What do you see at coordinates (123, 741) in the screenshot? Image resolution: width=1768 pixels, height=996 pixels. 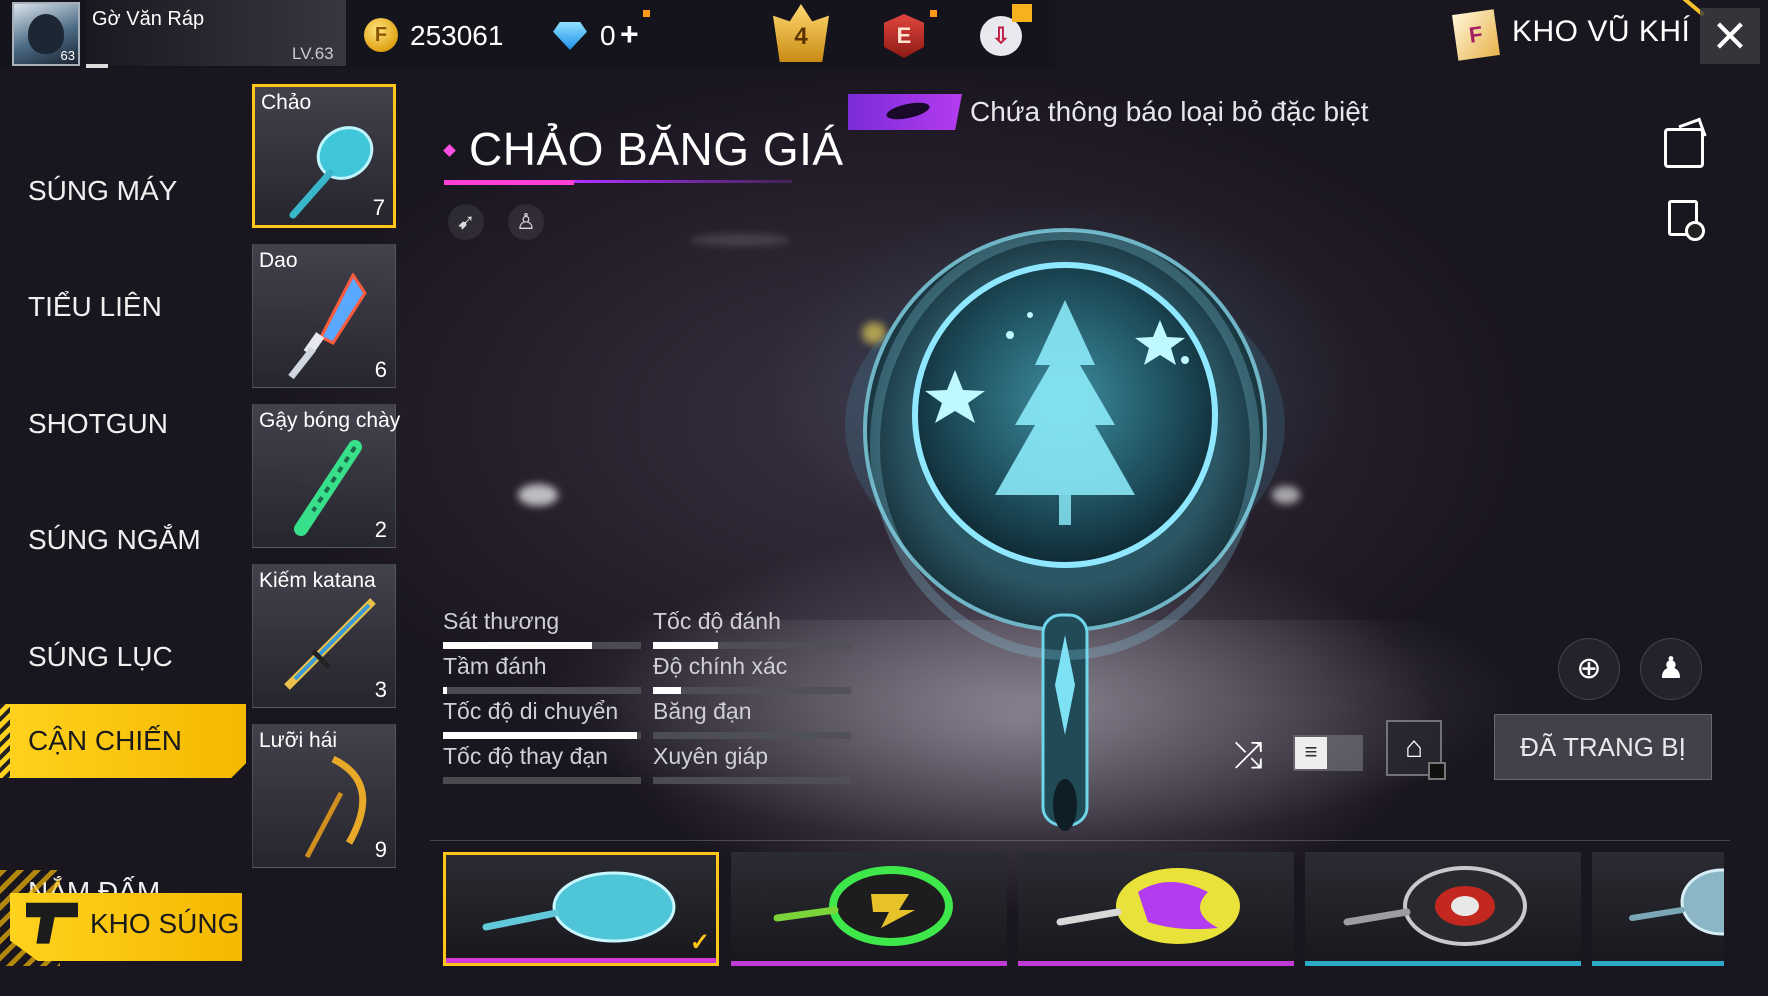 I see `category-melee: CẬN CHIẾN` at bounding box center [123, 741].